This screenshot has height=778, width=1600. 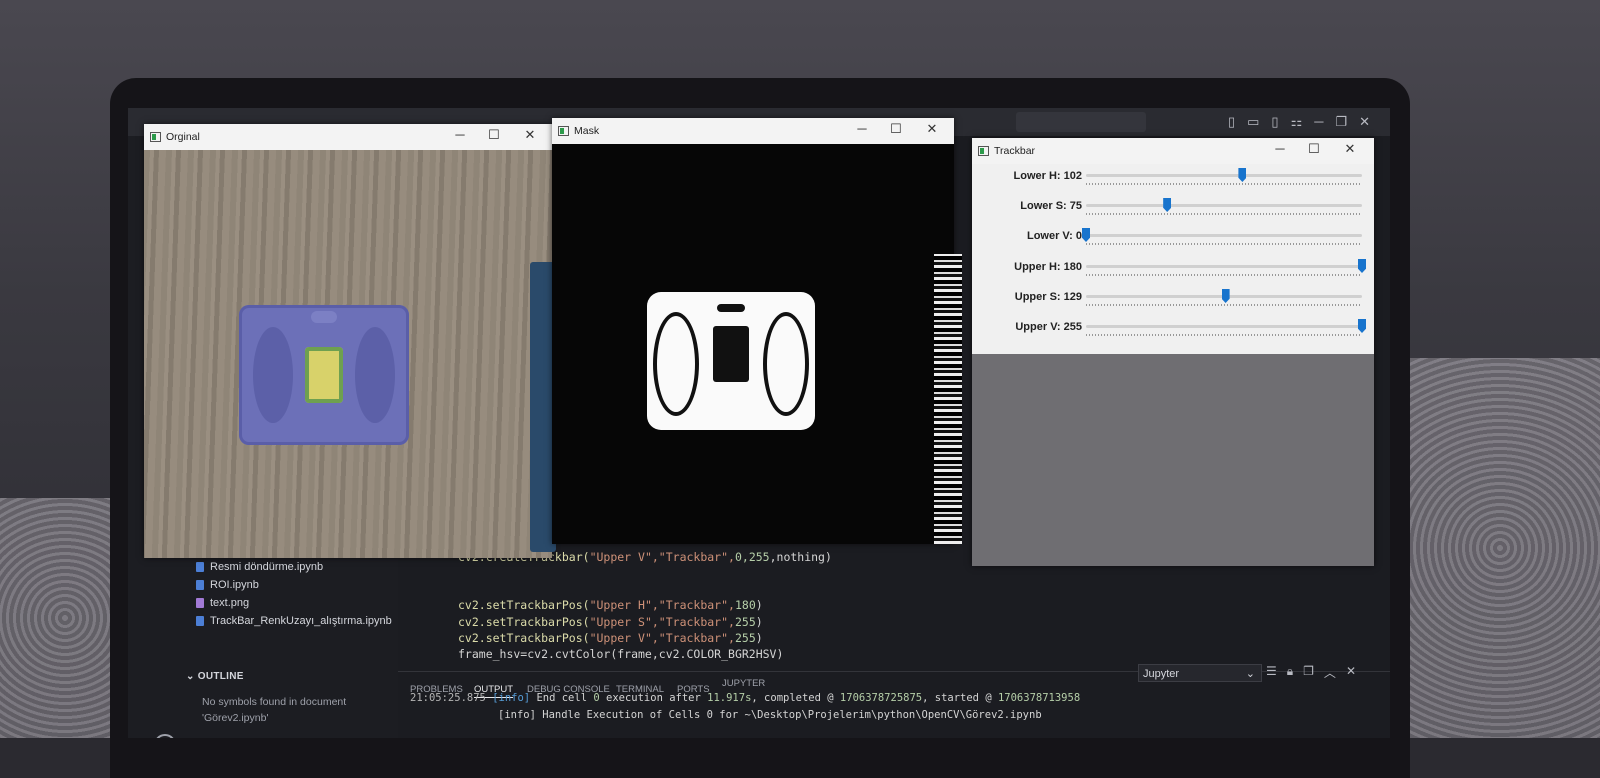 I want to click on camera-frame, so click(x=348, y=354).